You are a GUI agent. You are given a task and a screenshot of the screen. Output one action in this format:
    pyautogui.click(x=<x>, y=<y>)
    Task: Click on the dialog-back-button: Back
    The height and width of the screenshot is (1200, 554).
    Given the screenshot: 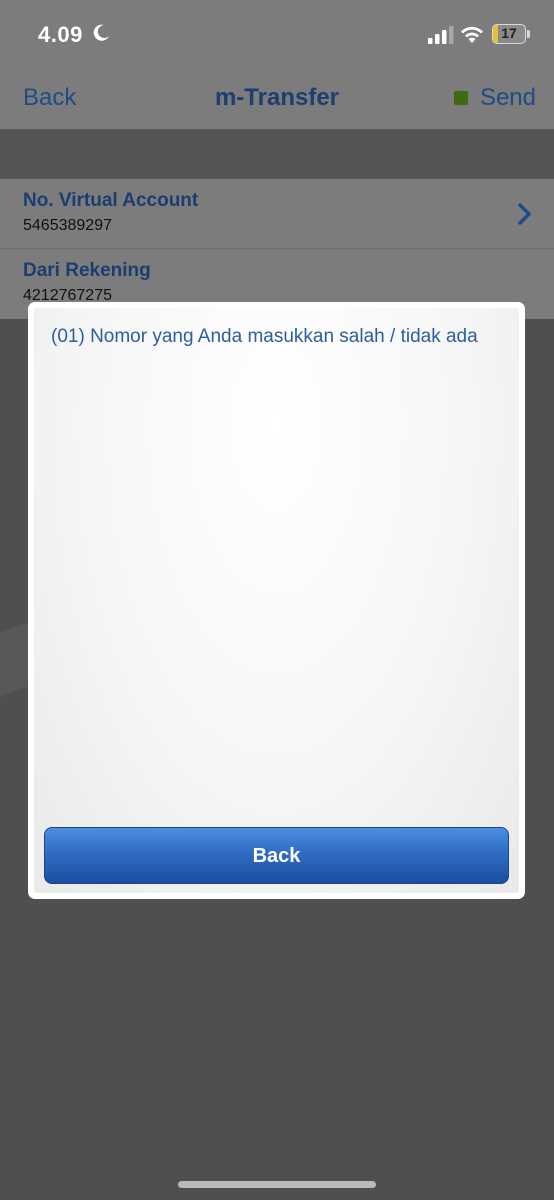 What is the action you would take?
    pyautogui.click(x=276, y=855)
    